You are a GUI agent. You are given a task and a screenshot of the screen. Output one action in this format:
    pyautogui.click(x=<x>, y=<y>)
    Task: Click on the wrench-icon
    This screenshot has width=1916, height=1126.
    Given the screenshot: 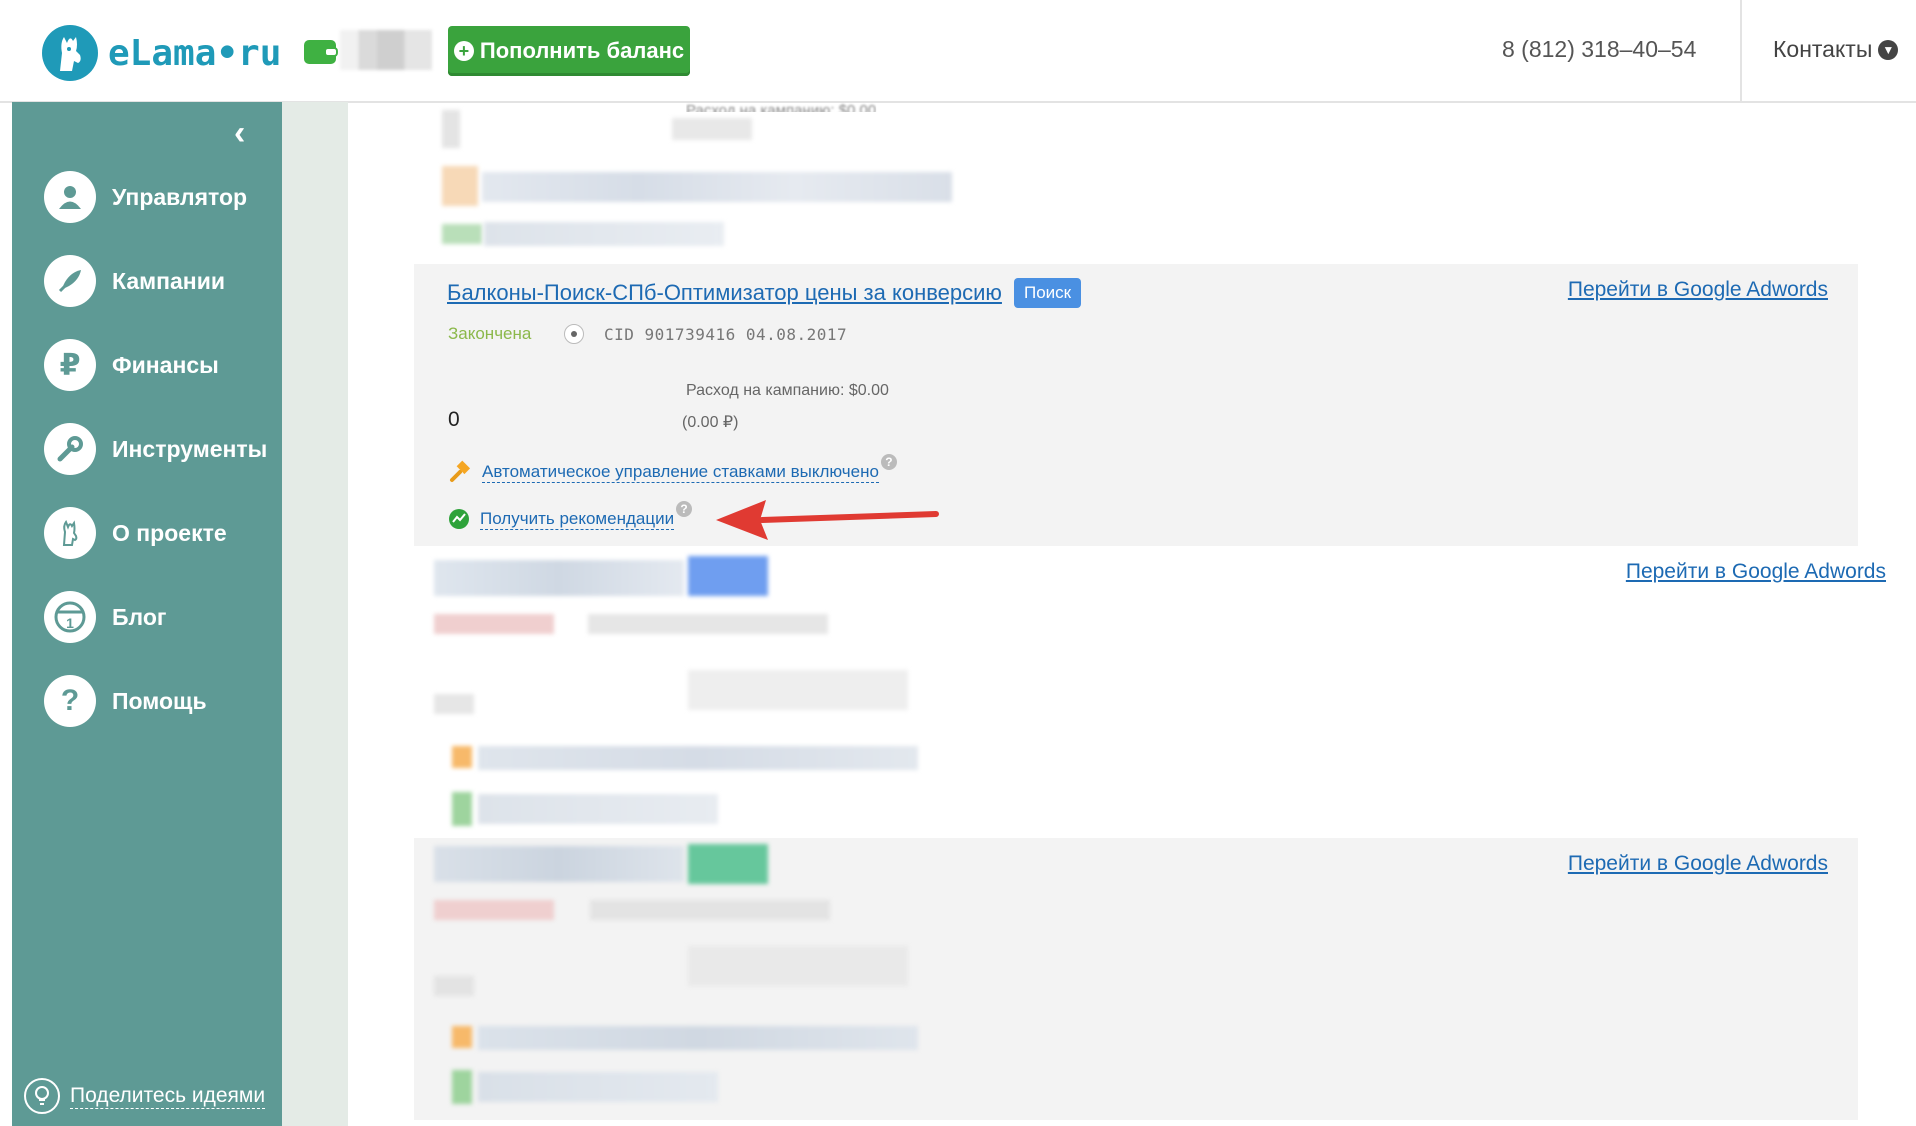 What is the action you would take?
    pyautogui.click(x=70, y=449)
    